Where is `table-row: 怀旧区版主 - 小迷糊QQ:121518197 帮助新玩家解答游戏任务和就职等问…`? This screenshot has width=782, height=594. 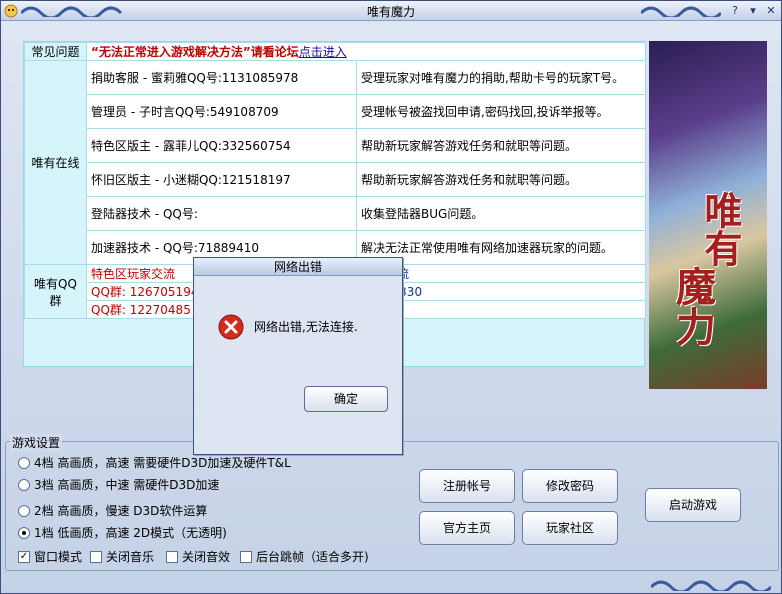
table-row: 怀旧区版主 - 小迷糊QQ:121518197 帮助新玩家解答游戏任务和就职等问… is located at coordinates (335, 179).